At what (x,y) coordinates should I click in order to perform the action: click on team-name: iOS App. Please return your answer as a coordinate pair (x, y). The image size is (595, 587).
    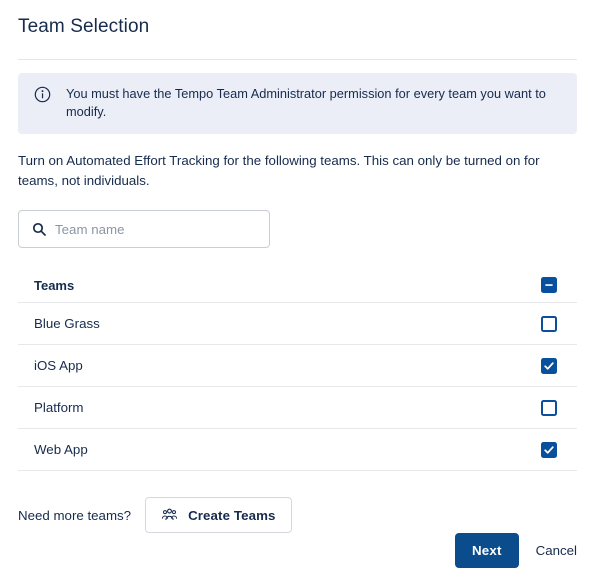
    Looking at the image, I should click on (58, 365).